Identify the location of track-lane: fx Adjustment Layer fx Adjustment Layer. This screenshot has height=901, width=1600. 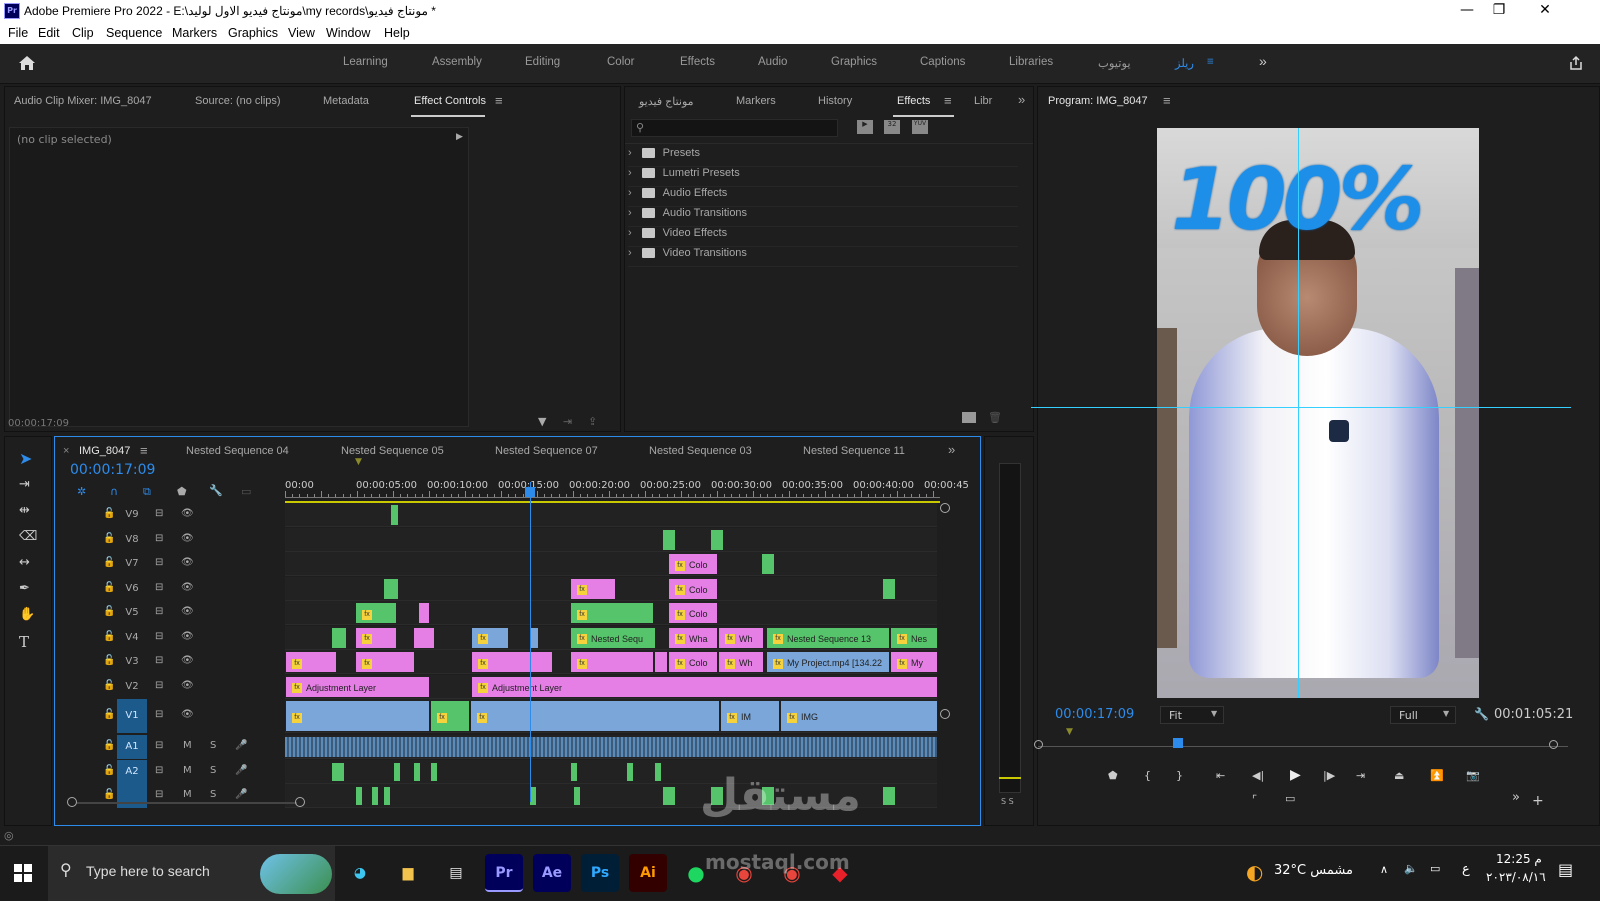
(611, 686).